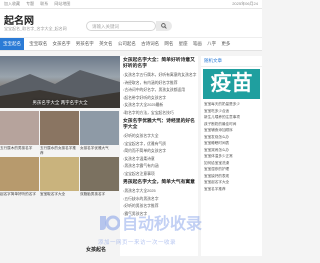 The image size is (320, 263). Describe the element at coordinates (225, 44) in the screenshot. I see `nav-item: 更多` at that location.